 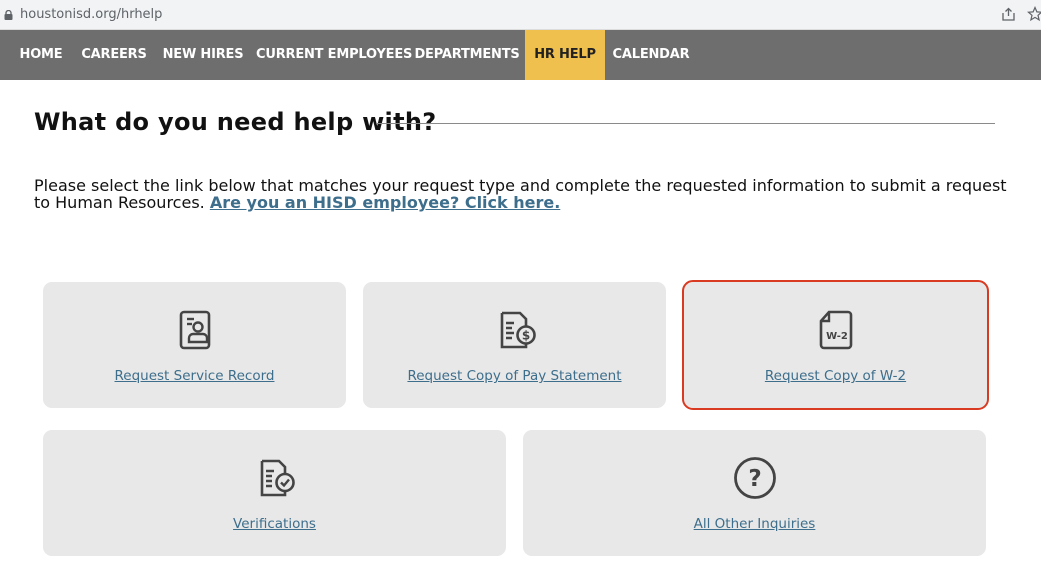 What do you see at coordinates (203, 55) in the screenshot?
I see `nav-new-hires: NEW HIRES` at bounding box center [203, 55].